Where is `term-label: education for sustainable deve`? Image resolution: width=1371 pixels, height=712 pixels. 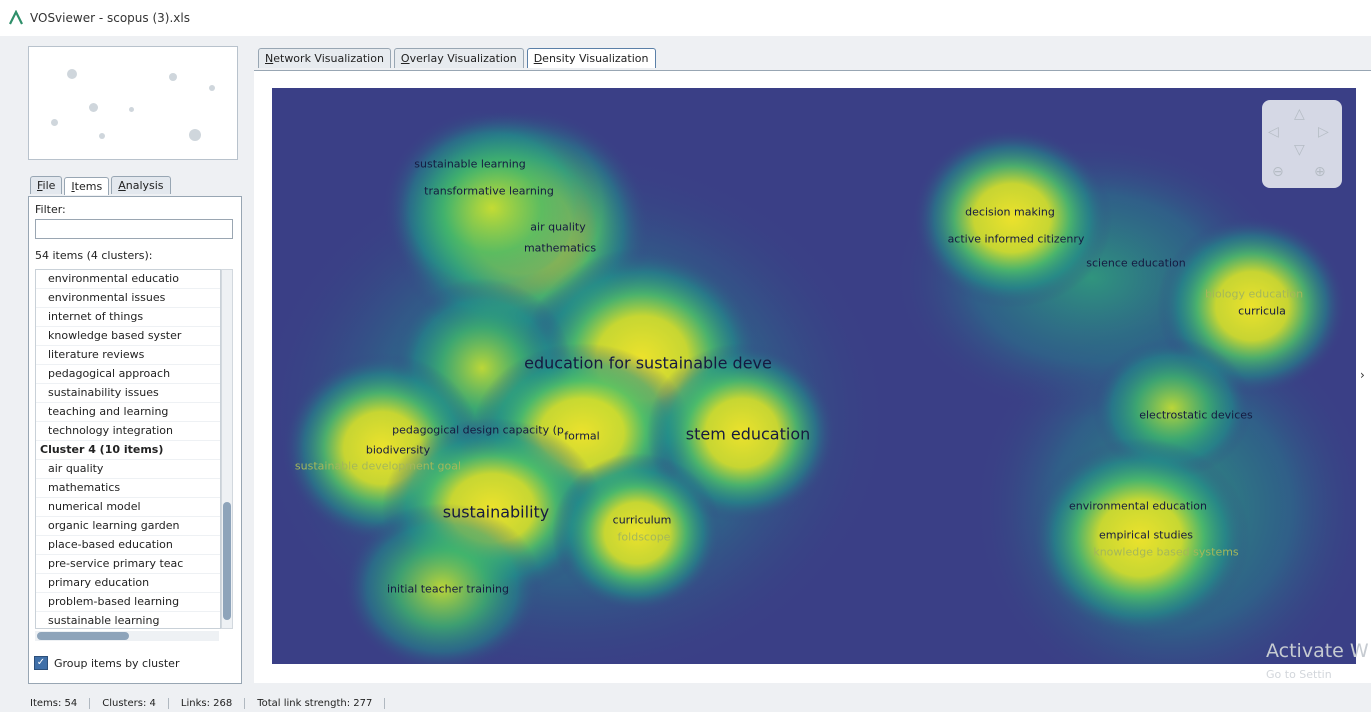
term-label: education for sustainable deve is located at coordinates (648, 363).